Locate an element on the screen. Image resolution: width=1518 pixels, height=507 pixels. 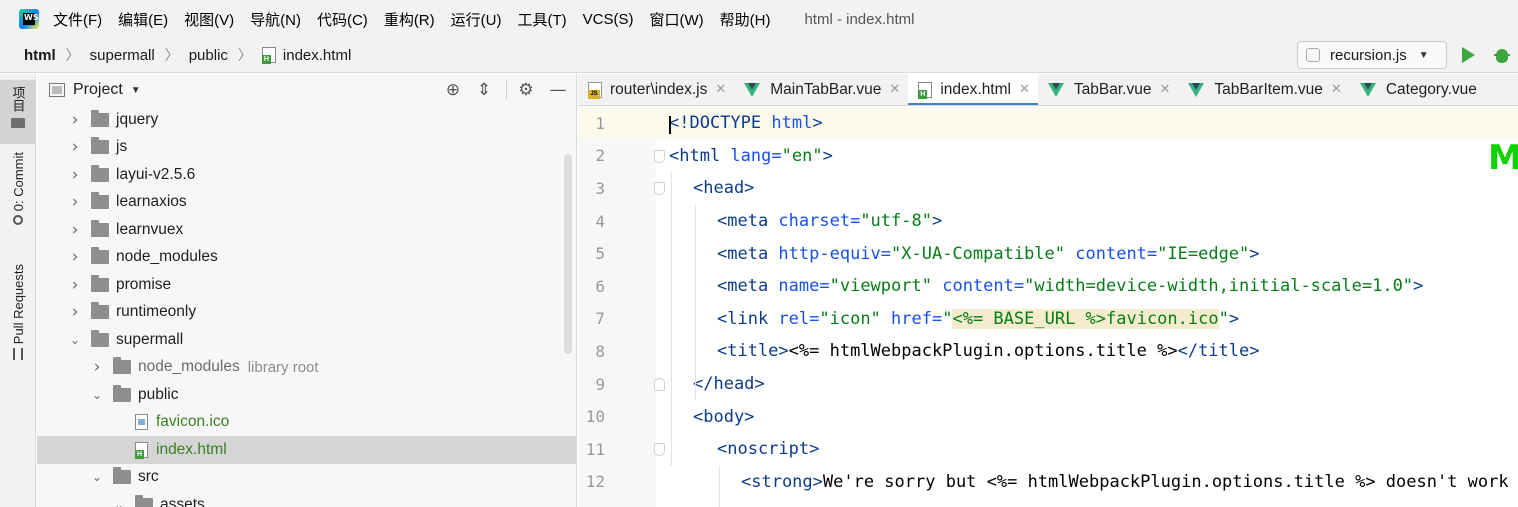
tree-item-label: assets is located at coordinates (182, 501).